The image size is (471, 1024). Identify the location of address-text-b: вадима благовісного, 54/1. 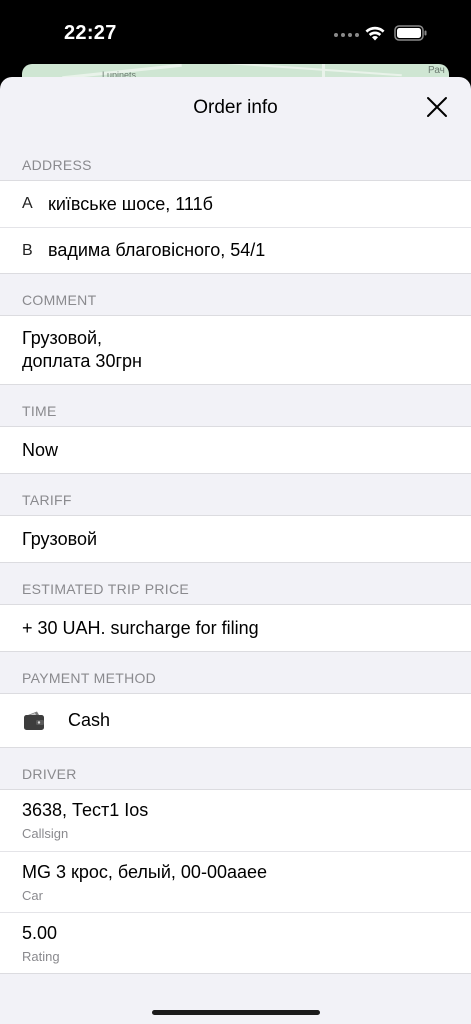
(157, 250).